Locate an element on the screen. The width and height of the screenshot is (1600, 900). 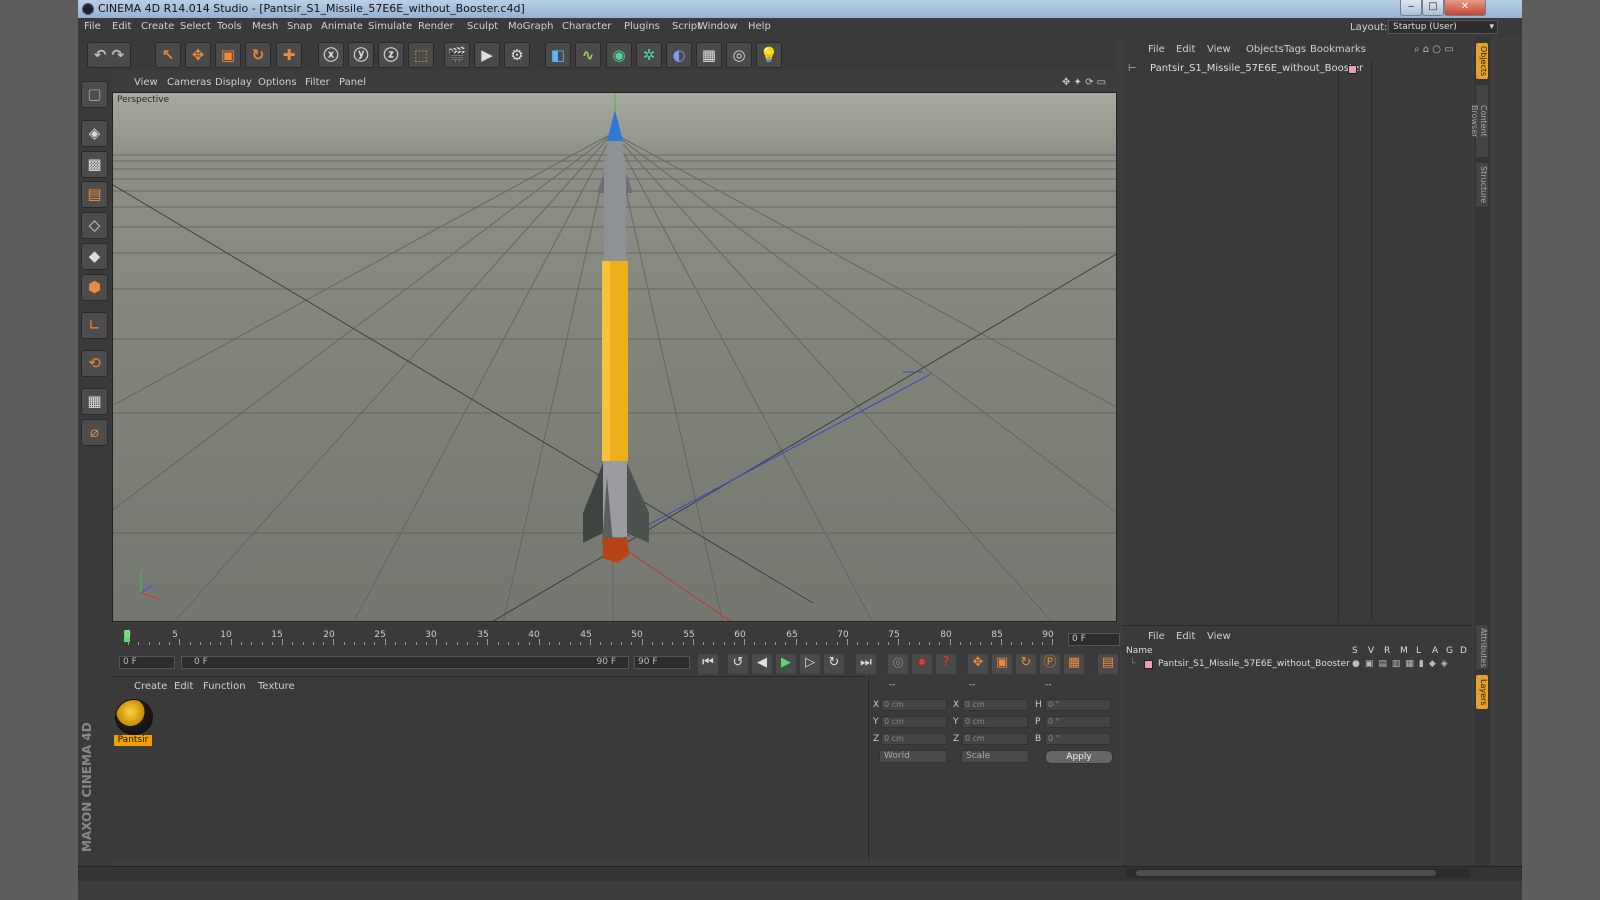
z-axis-icon: ⓩ is located at coordinates (391, 55).